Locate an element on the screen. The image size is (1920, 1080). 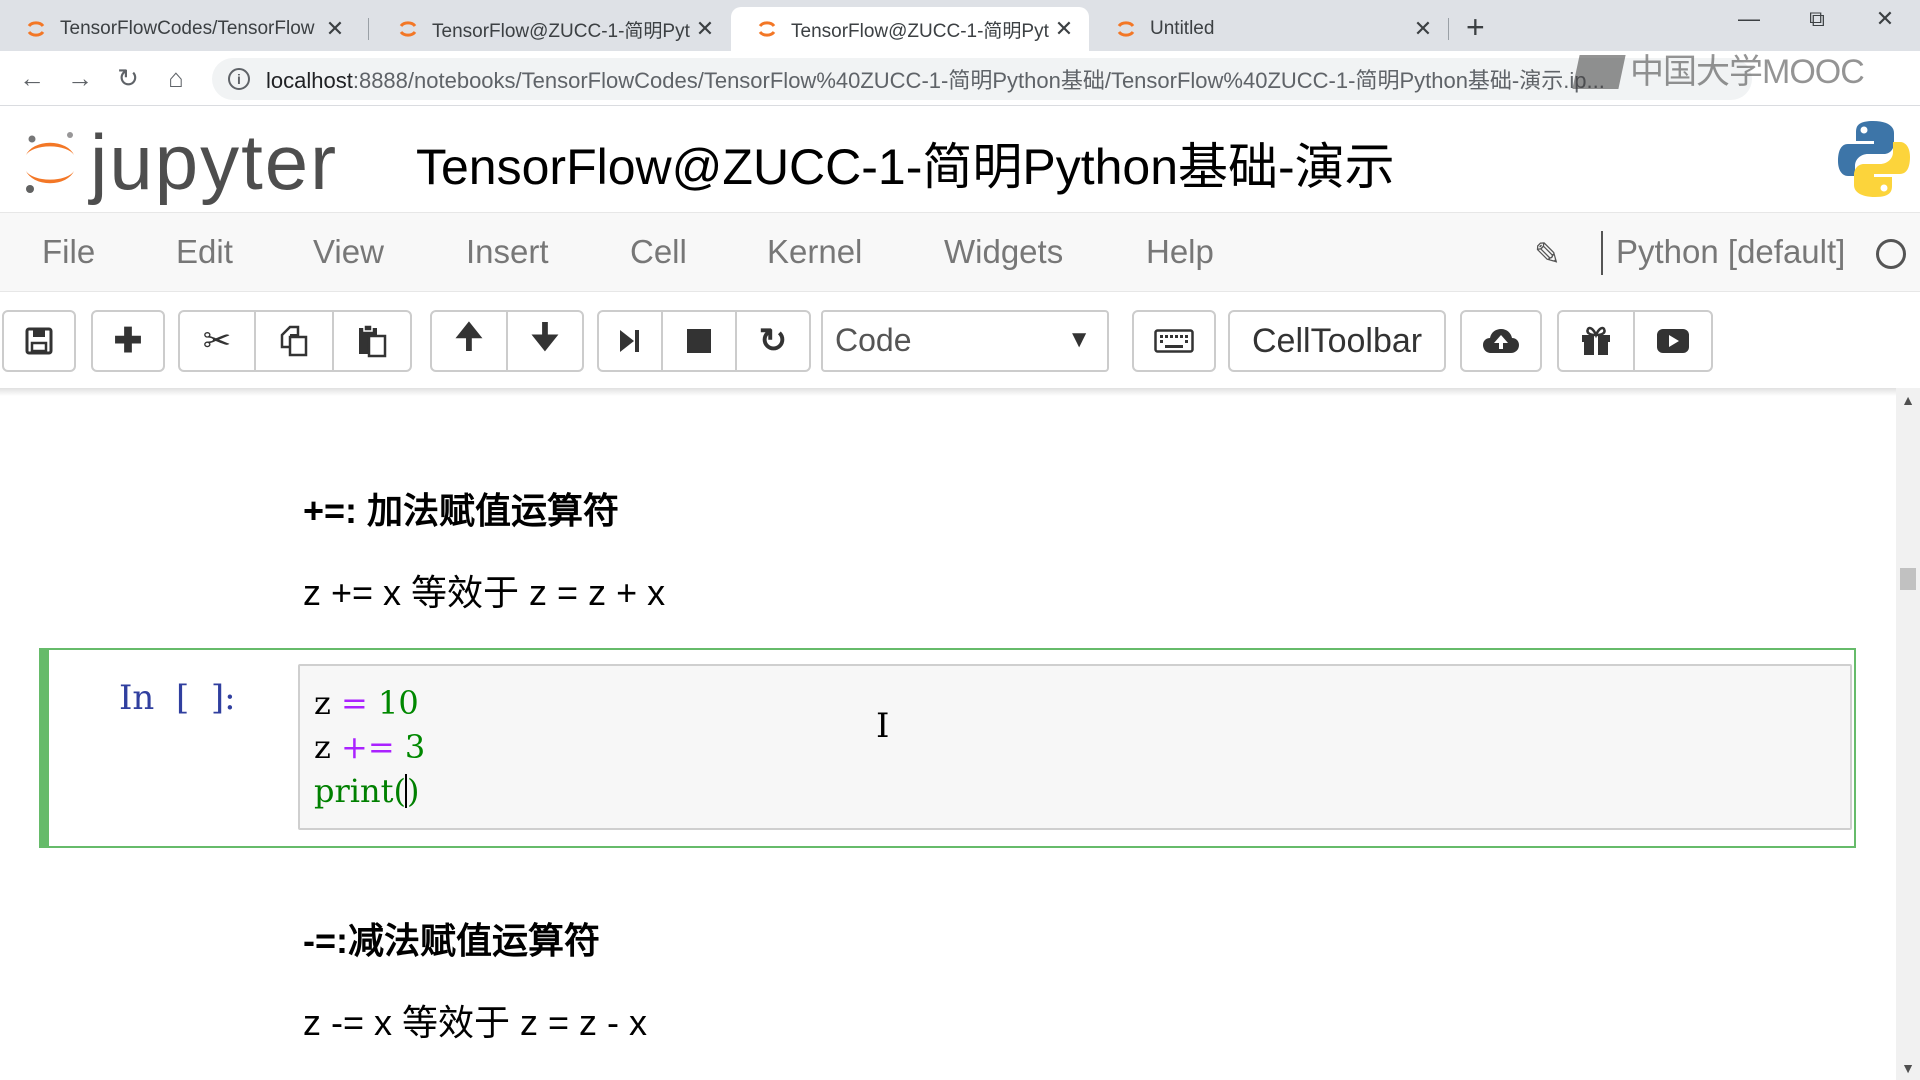
pencil-icon: ✎ is located at coordinates (1547, 254).